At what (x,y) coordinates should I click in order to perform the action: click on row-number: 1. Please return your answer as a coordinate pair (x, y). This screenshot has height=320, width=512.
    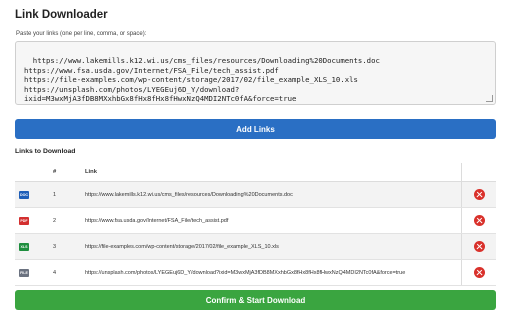
    Looking at the image, I should click on (65, 194).